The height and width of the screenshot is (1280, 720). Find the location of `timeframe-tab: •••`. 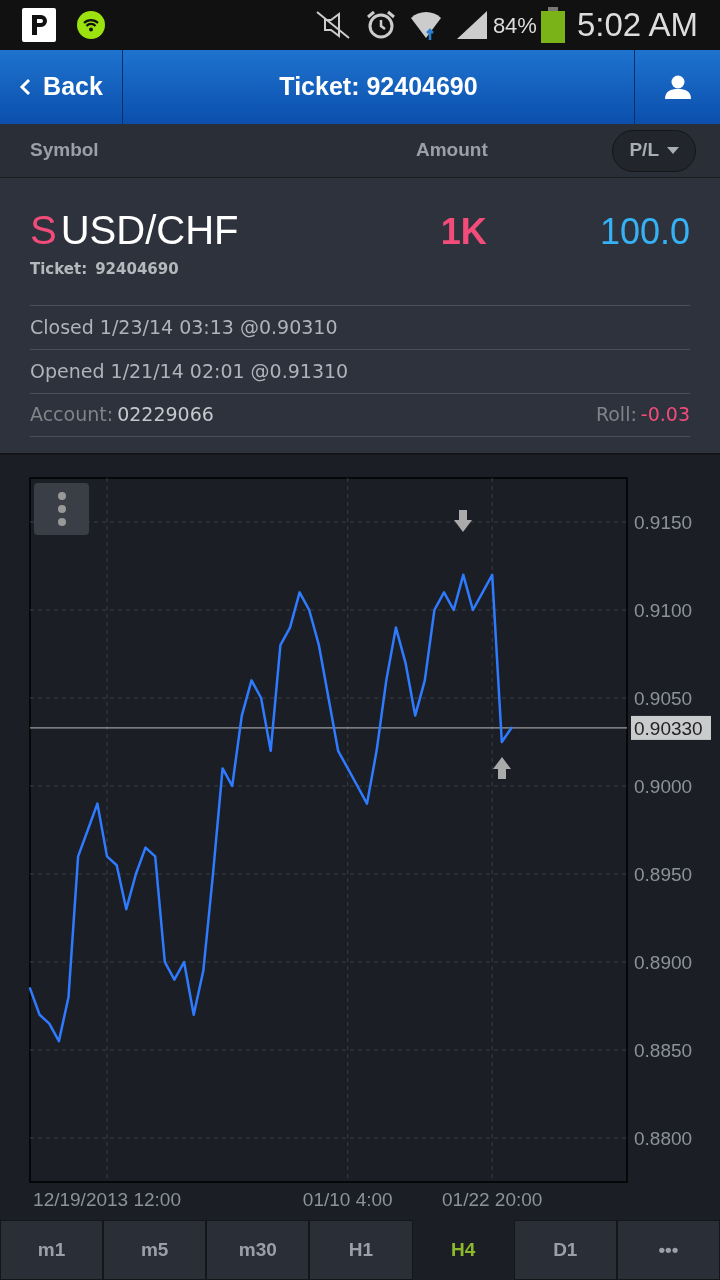

timeframe-tab: ••• is located at coordinates (668, 1250).